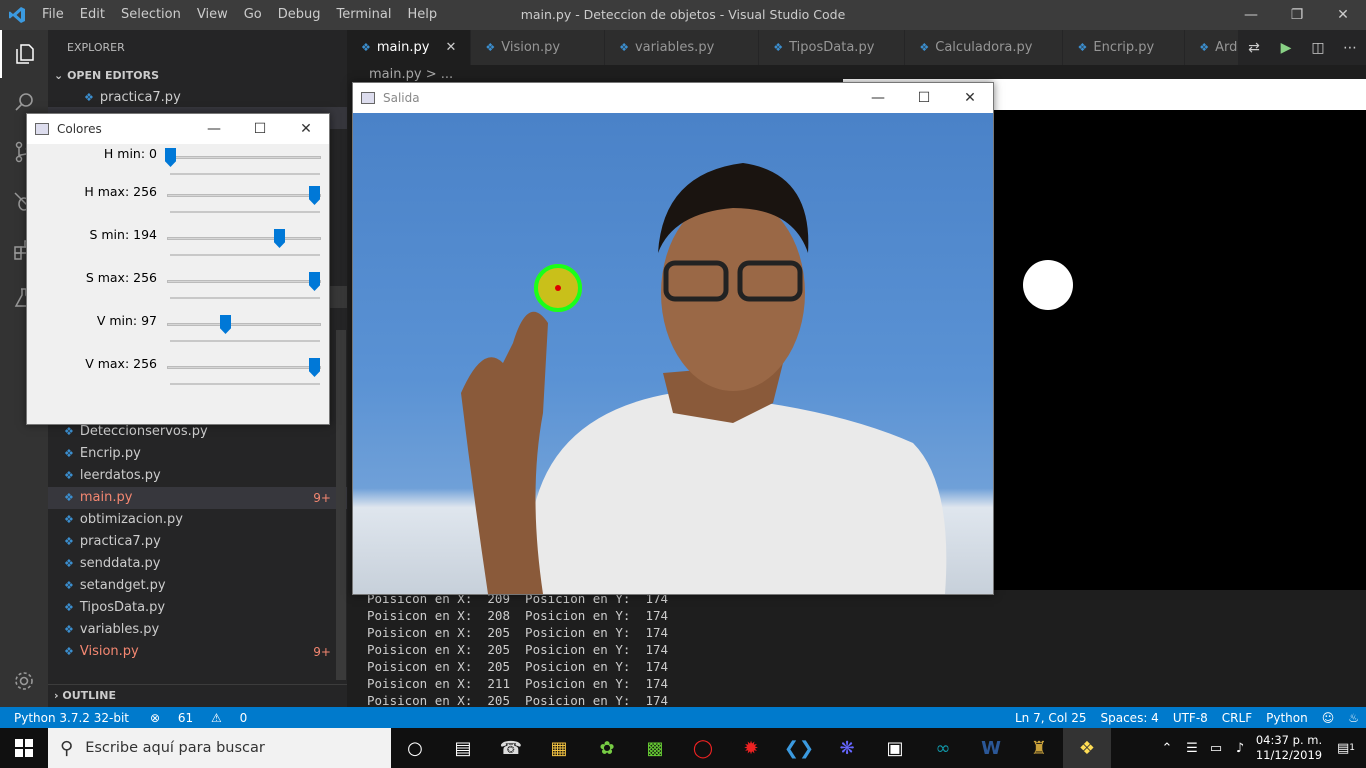  Describe the element at coordinates (179, 248) in the screenshot. I see `trackbar: S min: 194` at that location.